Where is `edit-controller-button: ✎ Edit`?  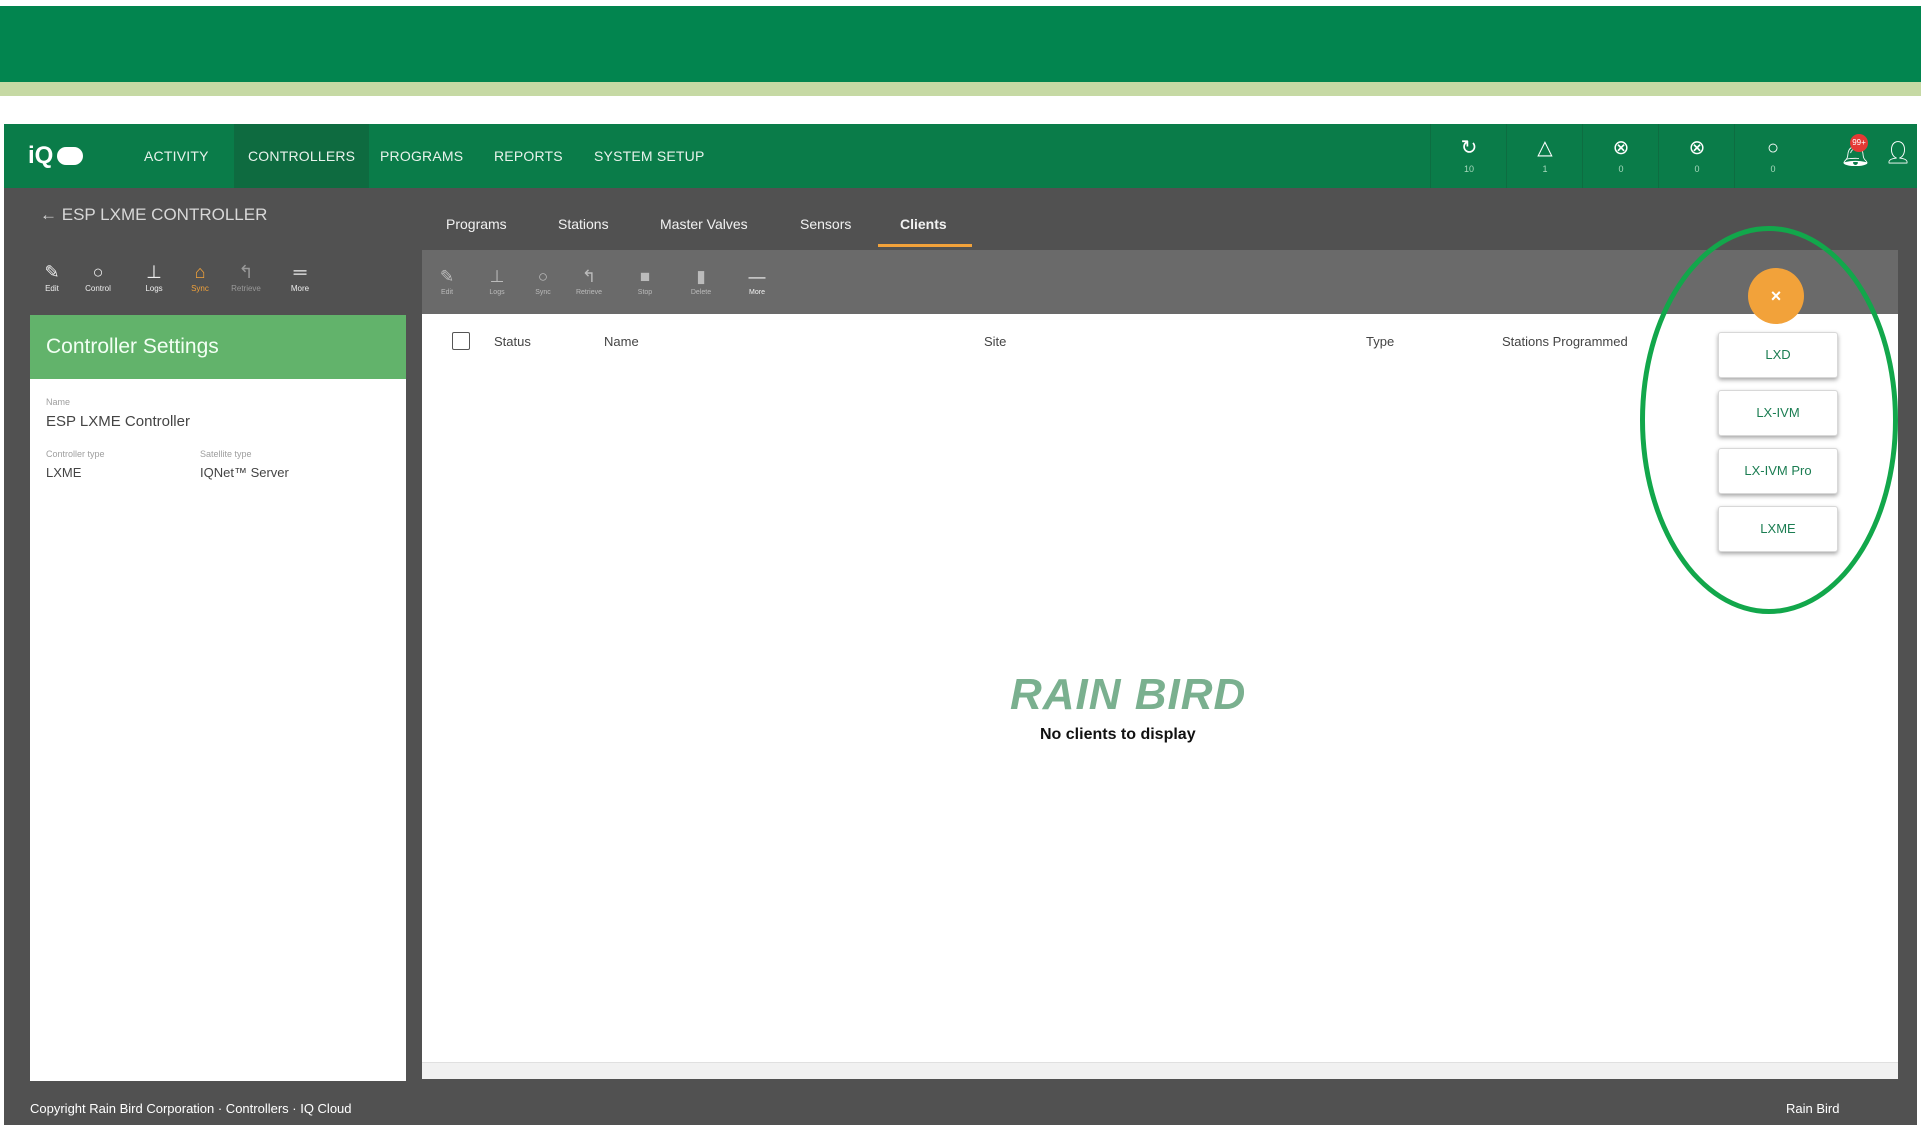 edit-controller-button: ✎ Edit is located at coordinates (52, 278).